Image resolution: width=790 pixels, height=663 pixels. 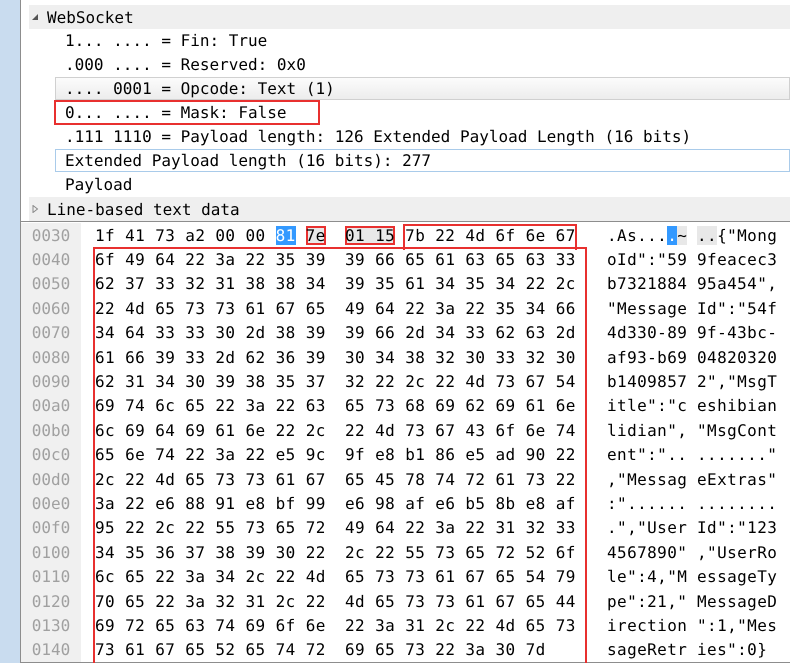 I want to click on hex-bytes: 69 72 65 63 74 69 6f 6e, so click(x=210, y=625).